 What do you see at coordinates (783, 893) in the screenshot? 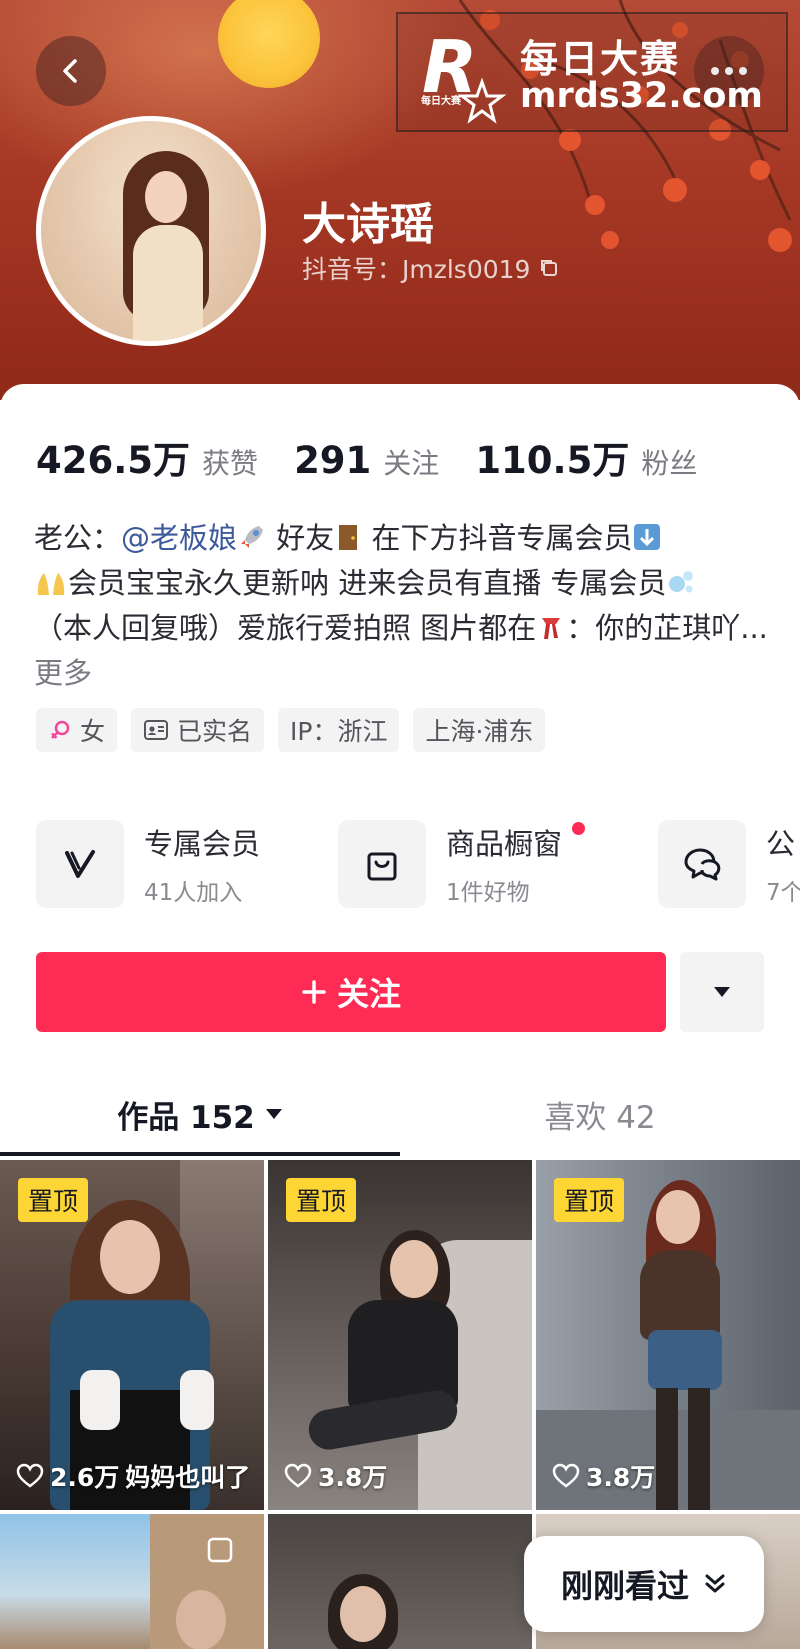
I see `service-subtitle: 7个` at bounding box center [783, 893].